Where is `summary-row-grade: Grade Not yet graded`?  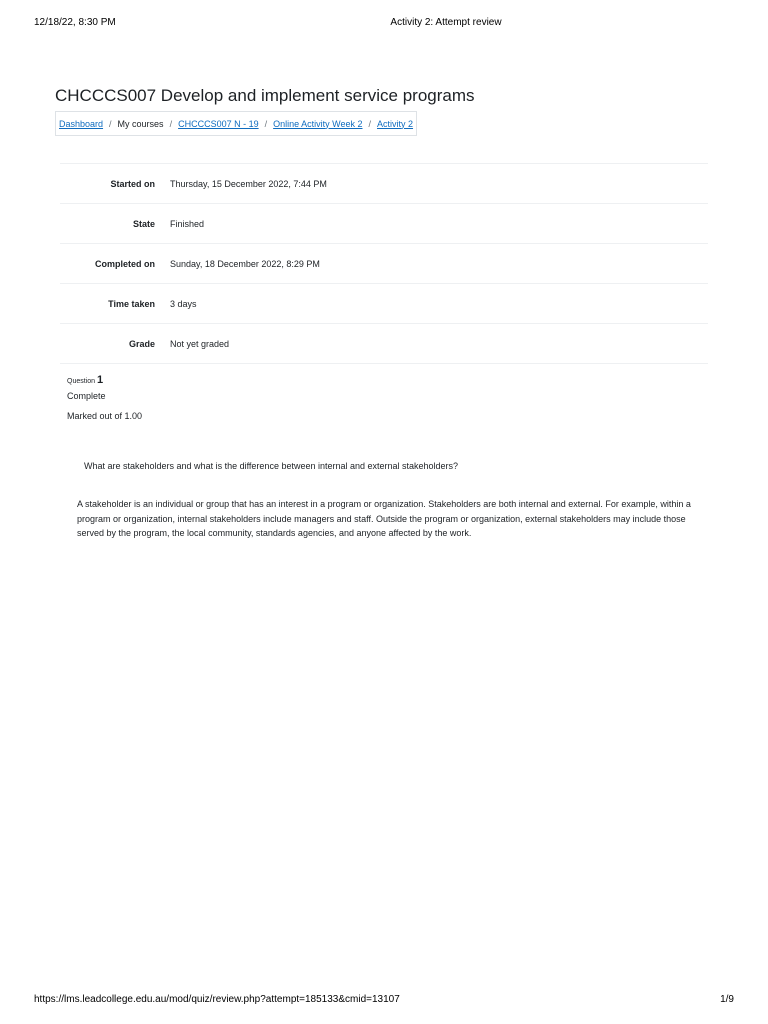
summary-row-grade: Grade Not yet graded is located at coordinates (384, 344).